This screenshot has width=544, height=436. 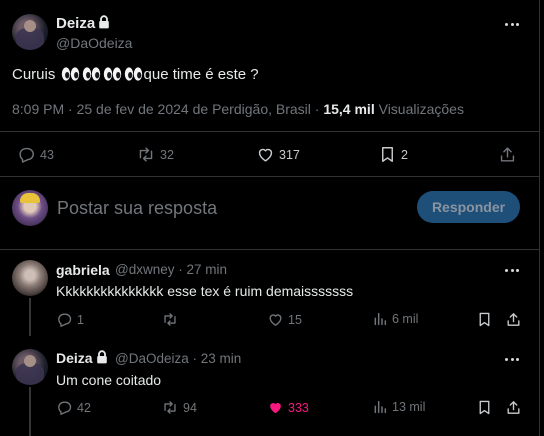 I want to click on location-prefix: de, so click(x=200, y=109).